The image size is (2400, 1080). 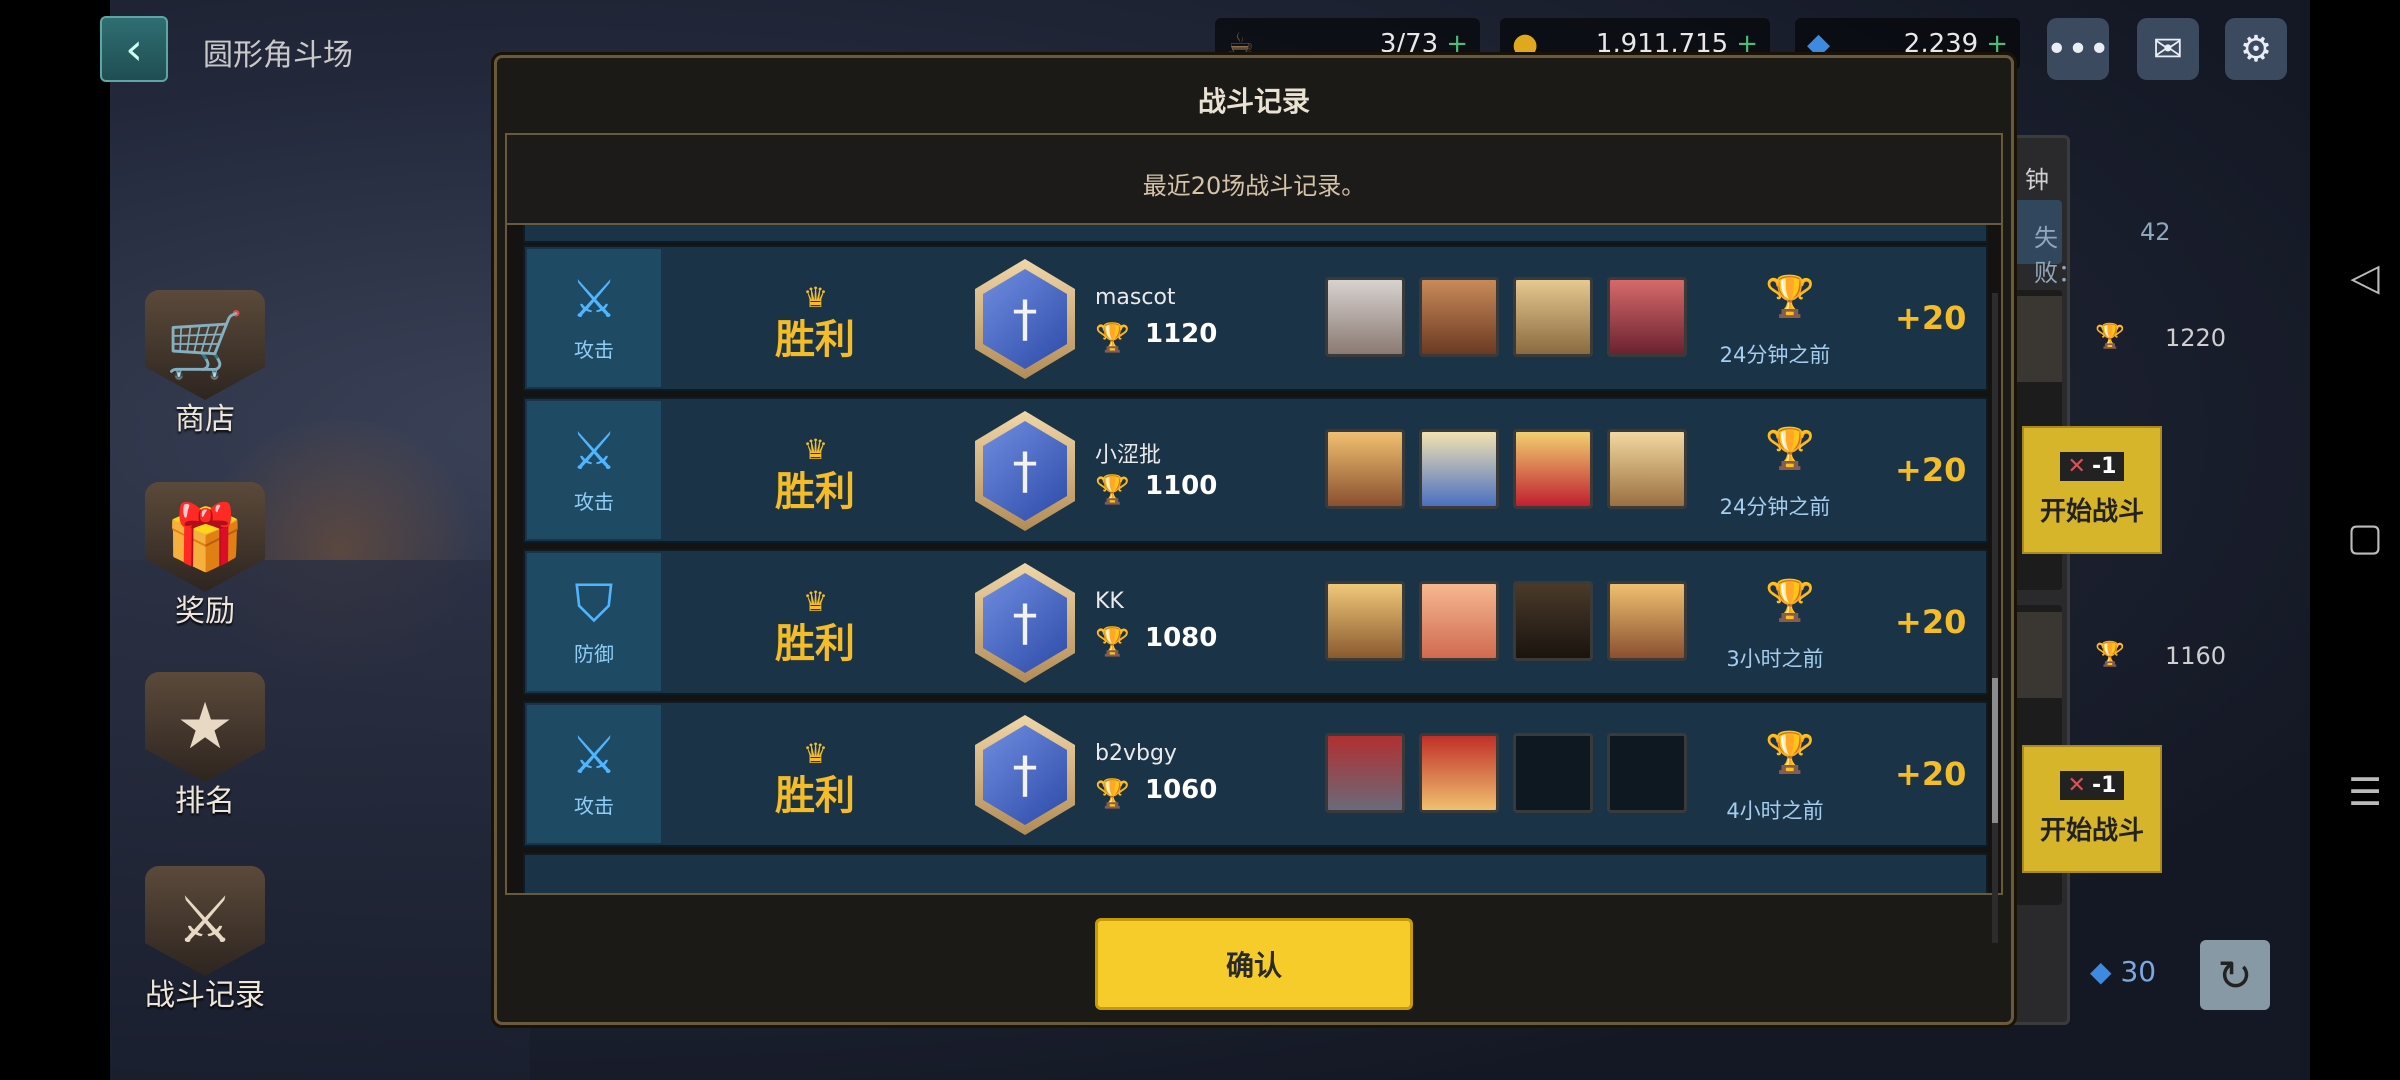 What do you see at coordinates (1181, 486) in the screenshot?
I see `opponent-score: 1100` at bounding box center [1181, 486].